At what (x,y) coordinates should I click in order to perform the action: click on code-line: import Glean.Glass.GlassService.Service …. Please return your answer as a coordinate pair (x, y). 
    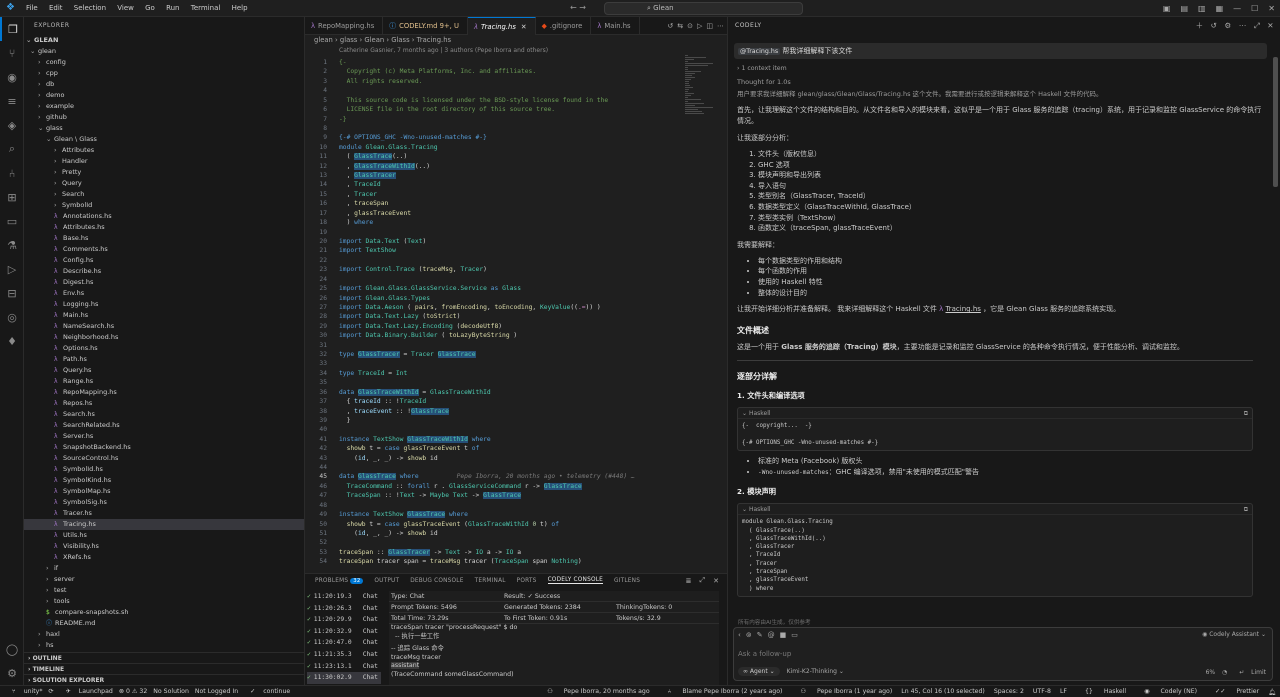
    Looking at the image, I should click on (430, 288).